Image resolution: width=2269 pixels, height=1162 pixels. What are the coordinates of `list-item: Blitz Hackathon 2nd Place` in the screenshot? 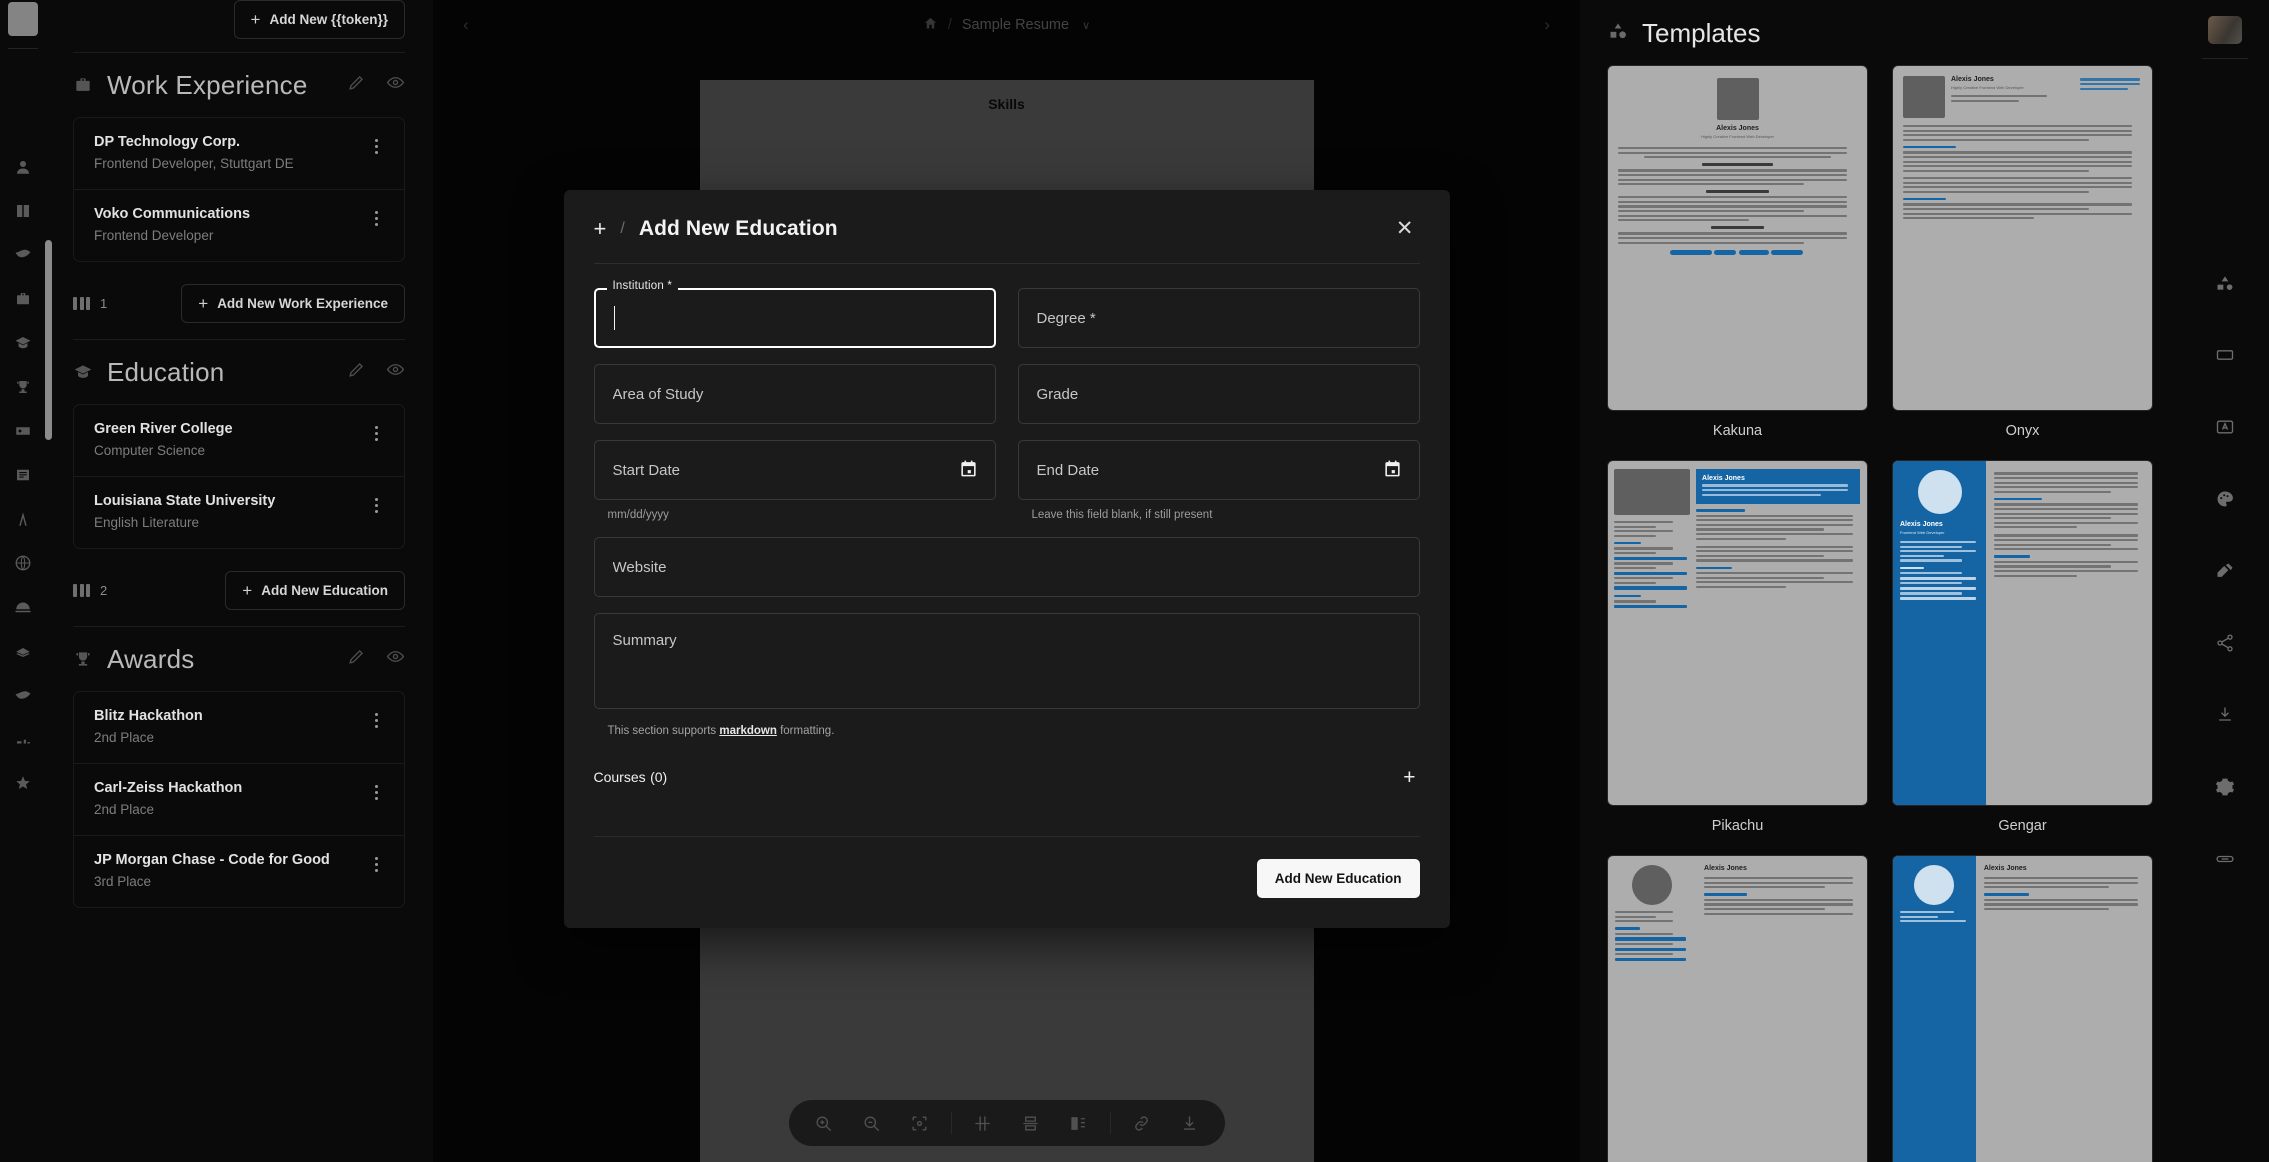 It's located at (239, 728).